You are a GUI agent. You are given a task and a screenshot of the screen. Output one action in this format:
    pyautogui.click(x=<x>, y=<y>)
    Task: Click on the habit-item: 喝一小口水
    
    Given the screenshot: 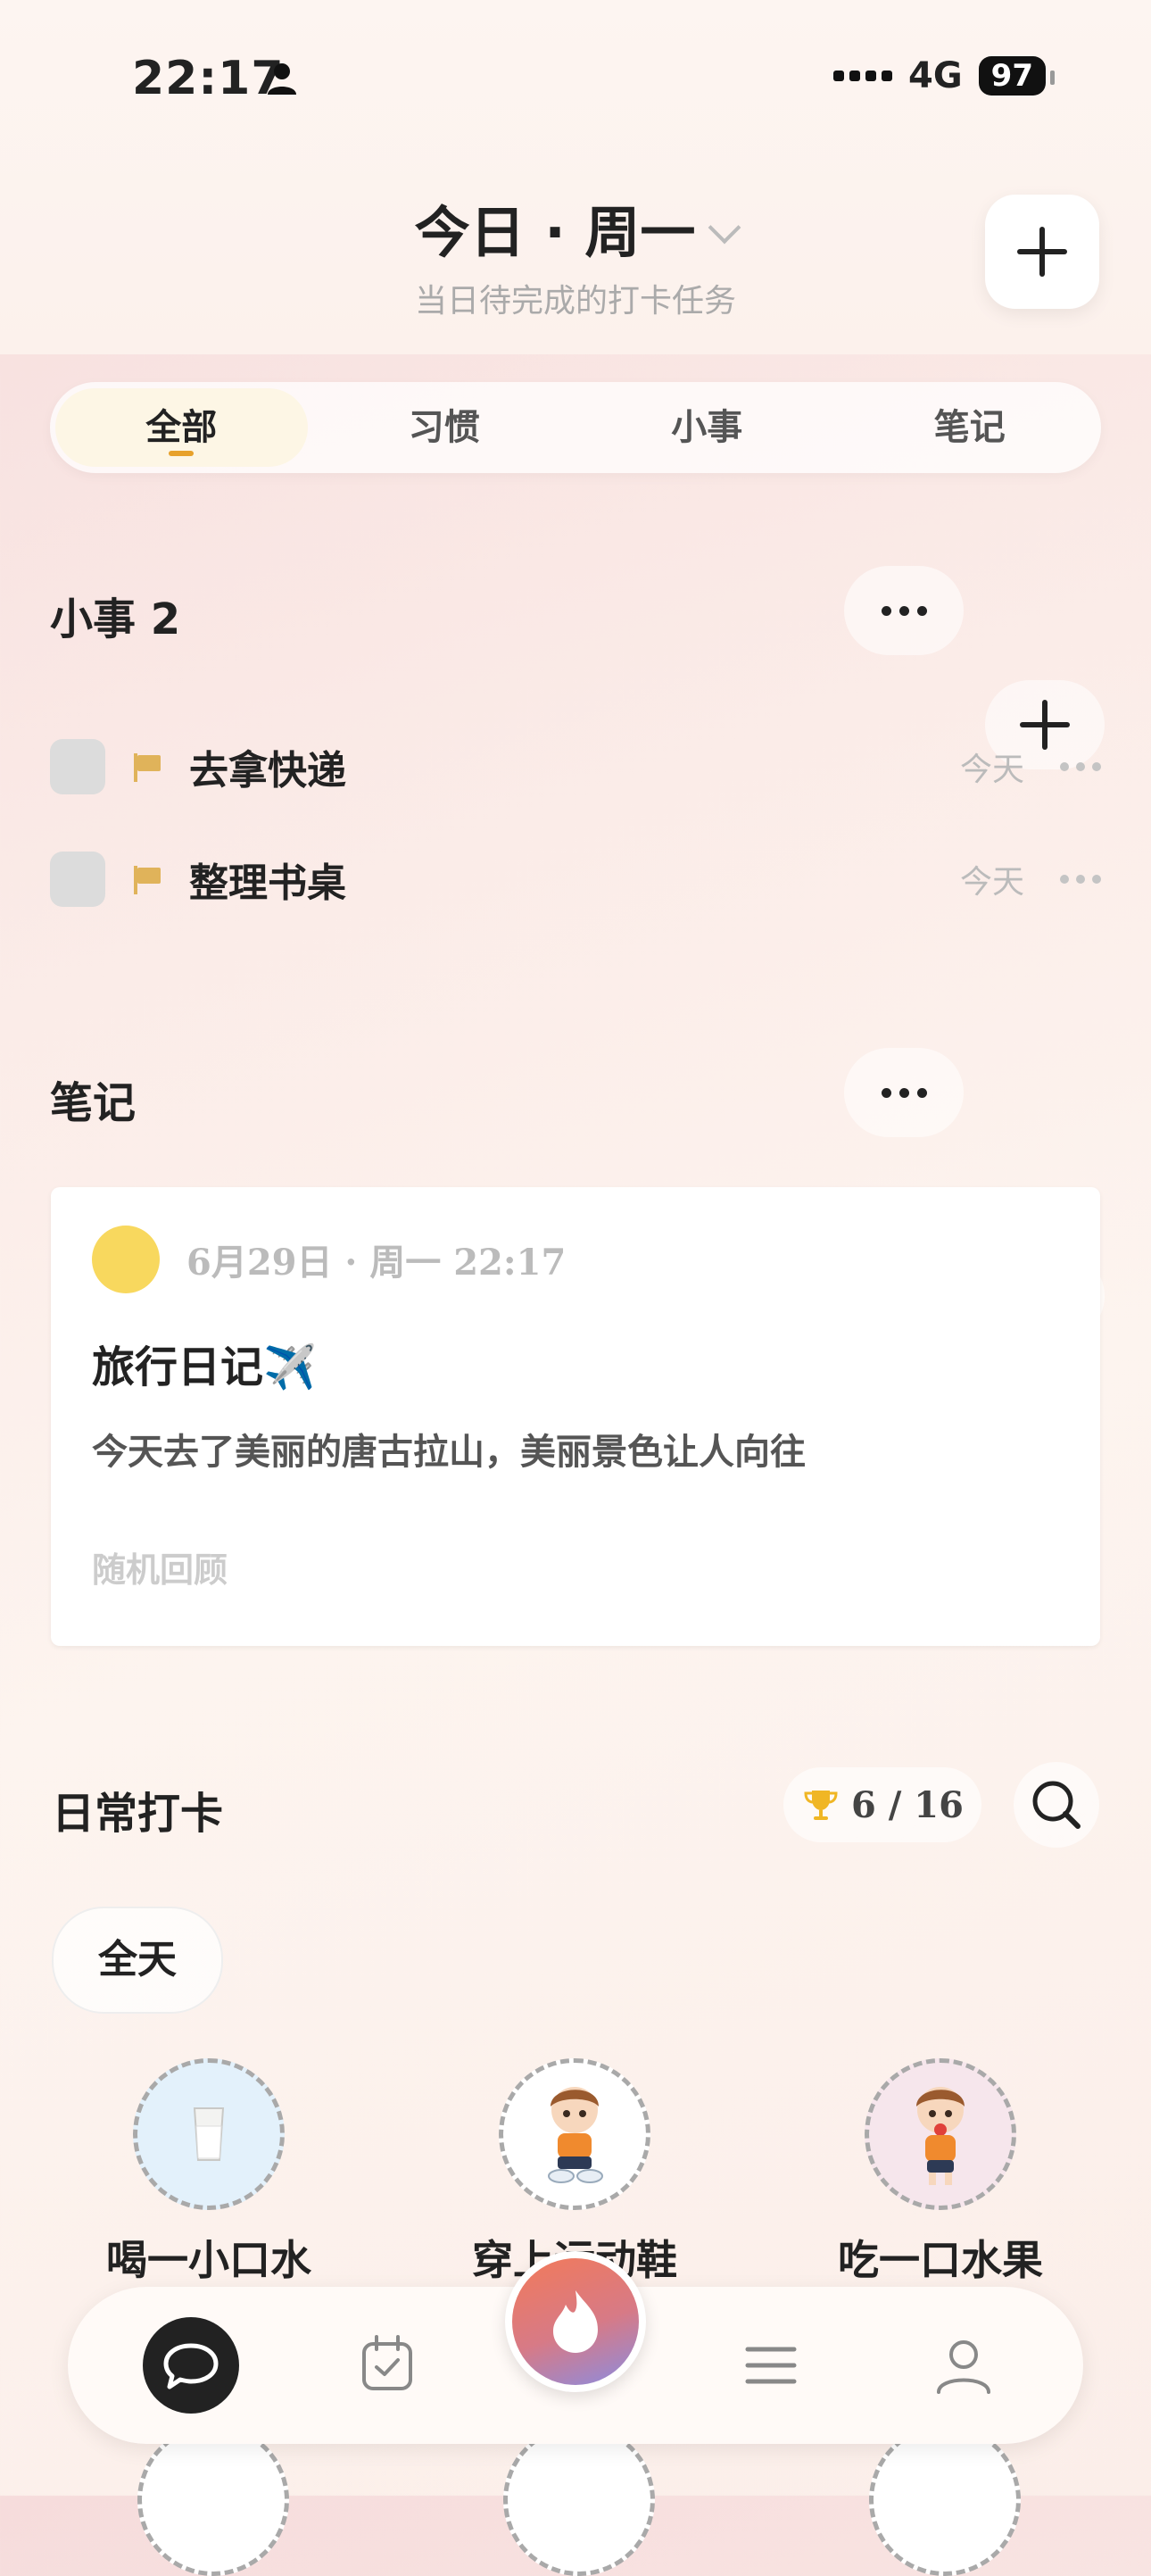 What is the action you would take?
    pyautogui.click(x=209, y=2173)
    